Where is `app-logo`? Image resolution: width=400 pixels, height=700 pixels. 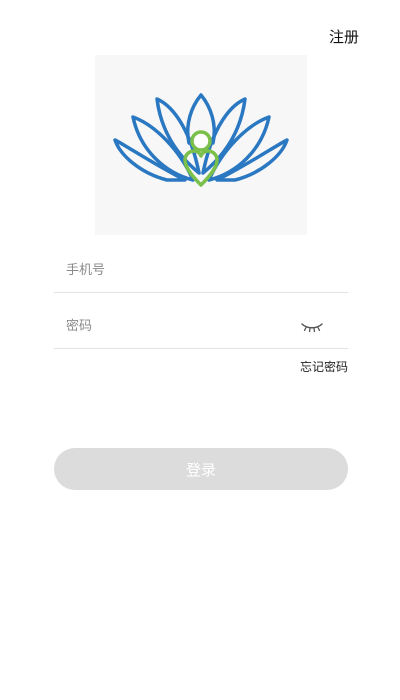 app-logo is located at coordinates (201, 145).